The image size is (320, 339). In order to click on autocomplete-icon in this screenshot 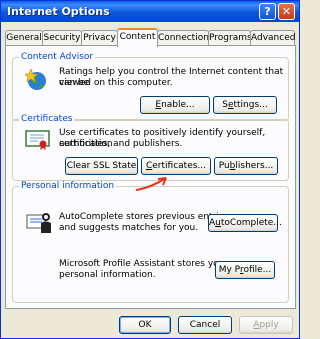, I will do `click(38, 223)`.